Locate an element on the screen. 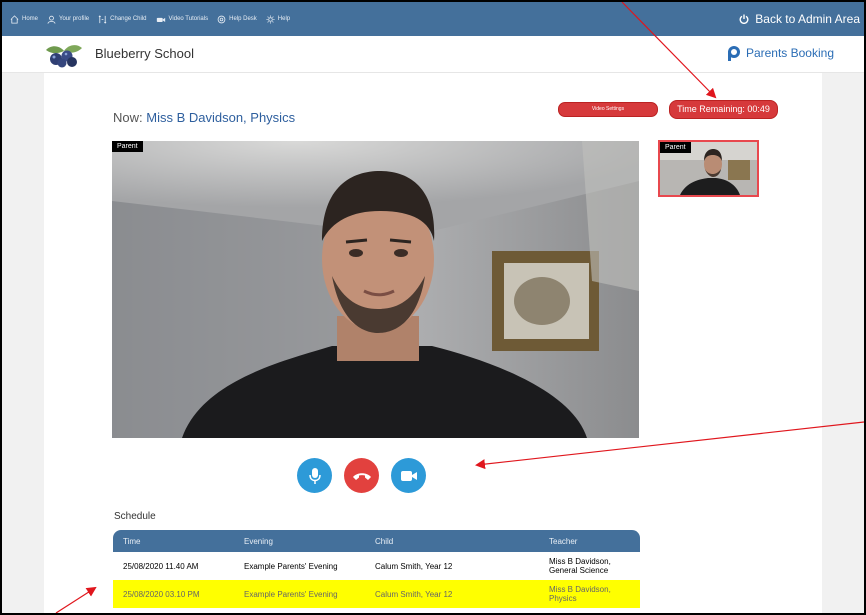  nav-item-home: Home is located at coordinates (24, 19).